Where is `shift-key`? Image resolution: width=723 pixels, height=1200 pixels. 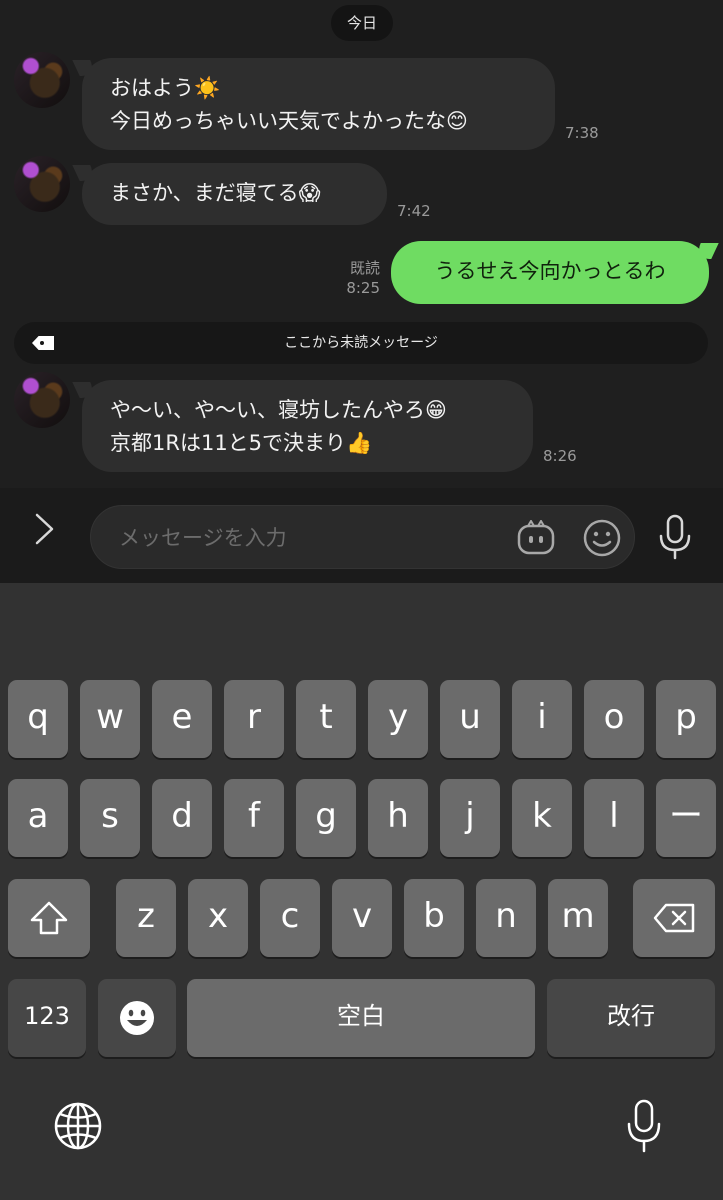
shift-key is located at coordinates (49, 918).